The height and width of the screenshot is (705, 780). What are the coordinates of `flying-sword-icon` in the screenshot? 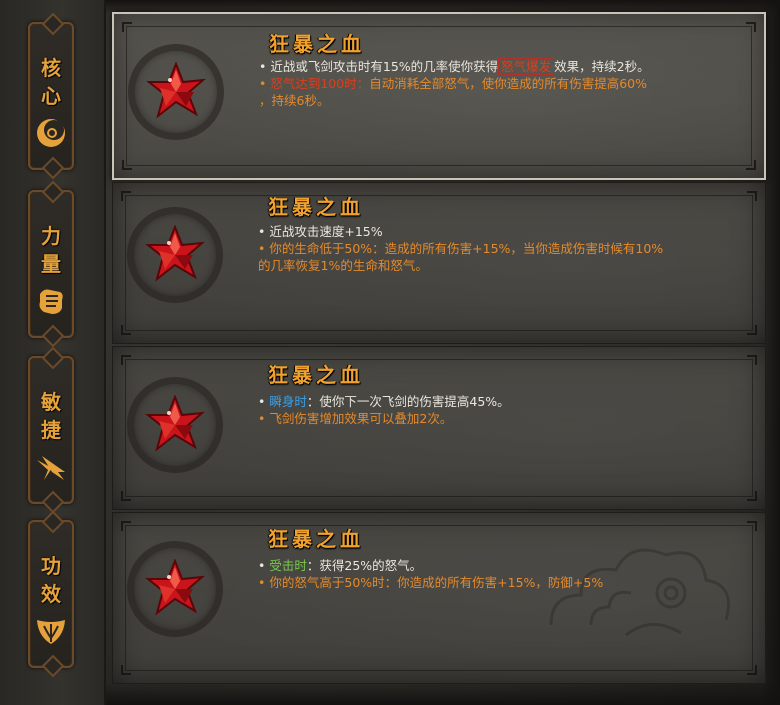 It's located at (51, 468).